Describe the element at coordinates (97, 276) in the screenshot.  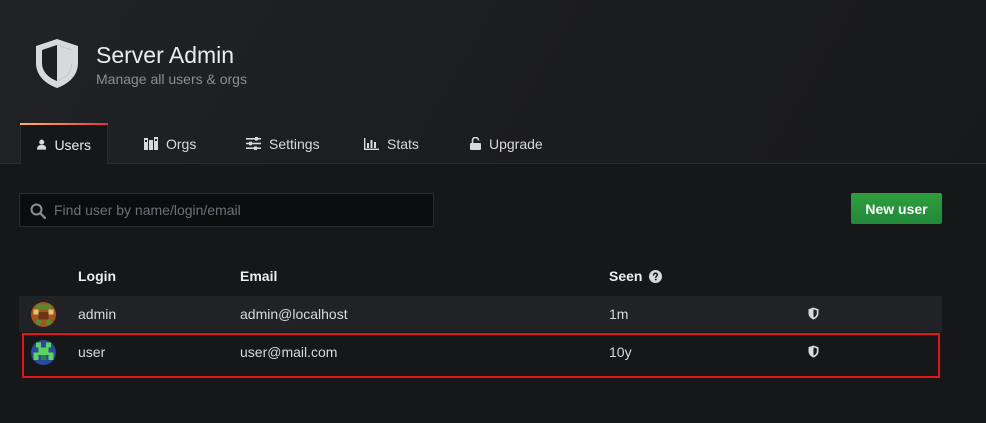
I see `column-header-login: Login` at that location.